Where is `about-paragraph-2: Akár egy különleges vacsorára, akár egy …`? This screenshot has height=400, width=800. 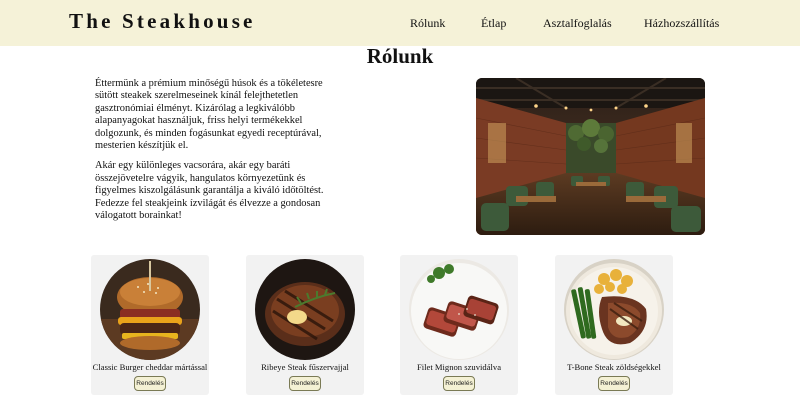
about-paragraph-2: Akár egy különleges vacsorára, akár egy … is located at coordinates (209, 191).